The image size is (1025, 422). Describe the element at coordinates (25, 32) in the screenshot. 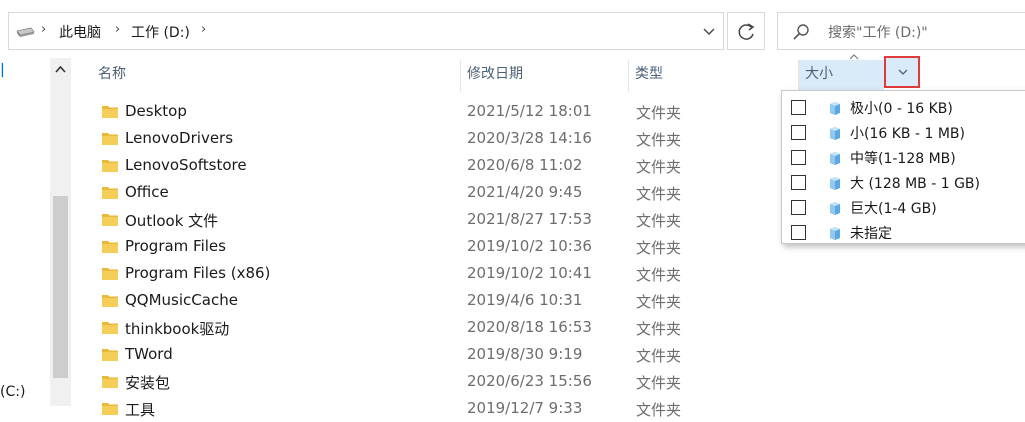

I see `drive-icon` at that location.